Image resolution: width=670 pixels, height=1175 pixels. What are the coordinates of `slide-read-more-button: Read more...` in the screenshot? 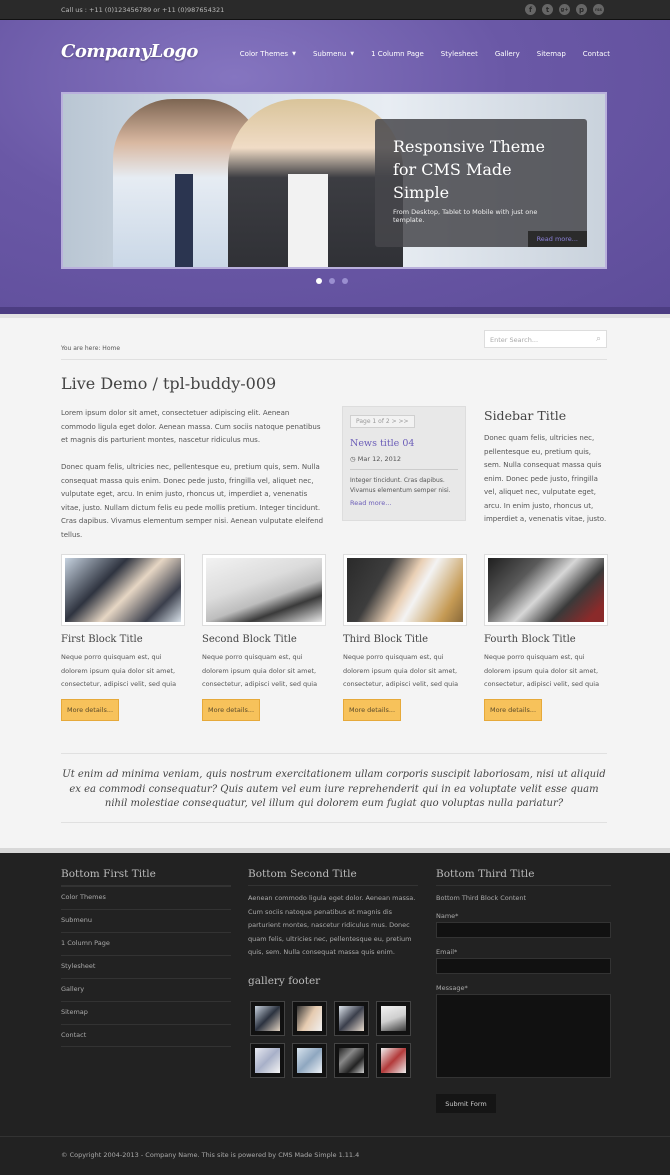 It's located at (557, 239).